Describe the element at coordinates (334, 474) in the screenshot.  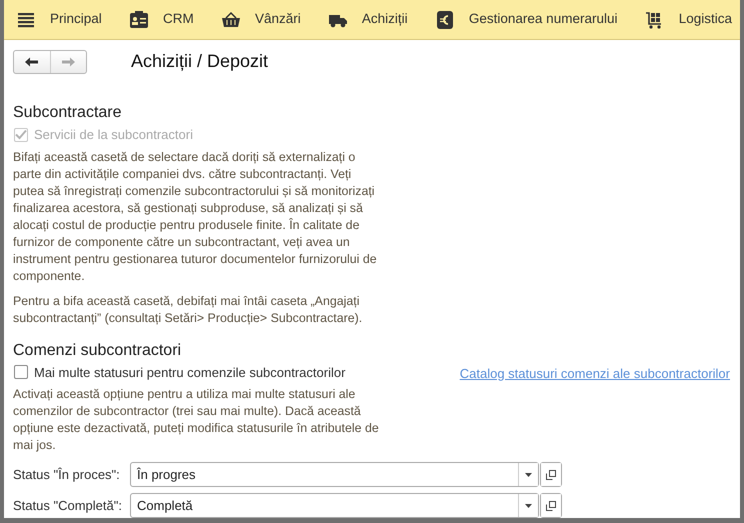
I see `select-field: În progres` at that location.